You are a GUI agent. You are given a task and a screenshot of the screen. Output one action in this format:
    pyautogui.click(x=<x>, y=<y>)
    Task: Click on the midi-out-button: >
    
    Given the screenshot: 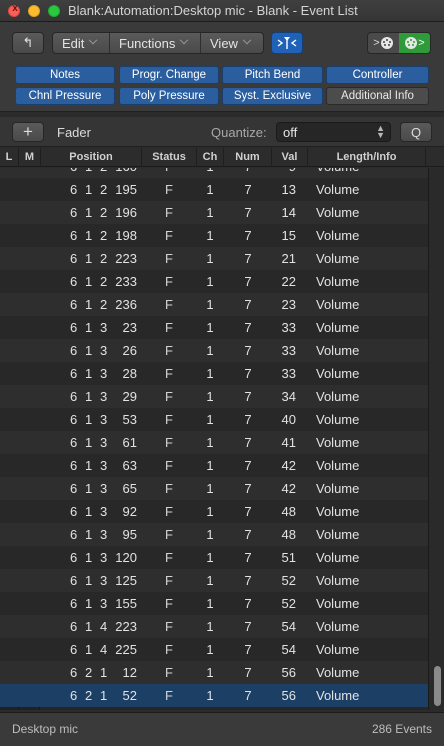 What is the action you would take?
    pyautogui.click(x=414, y=43)
    